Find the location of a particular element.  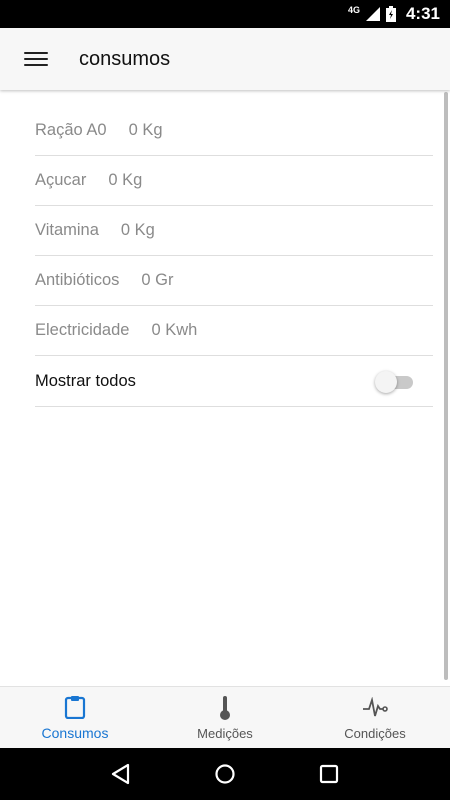

show-all-row: Mostrar todos is located at coordinates (234, 382).